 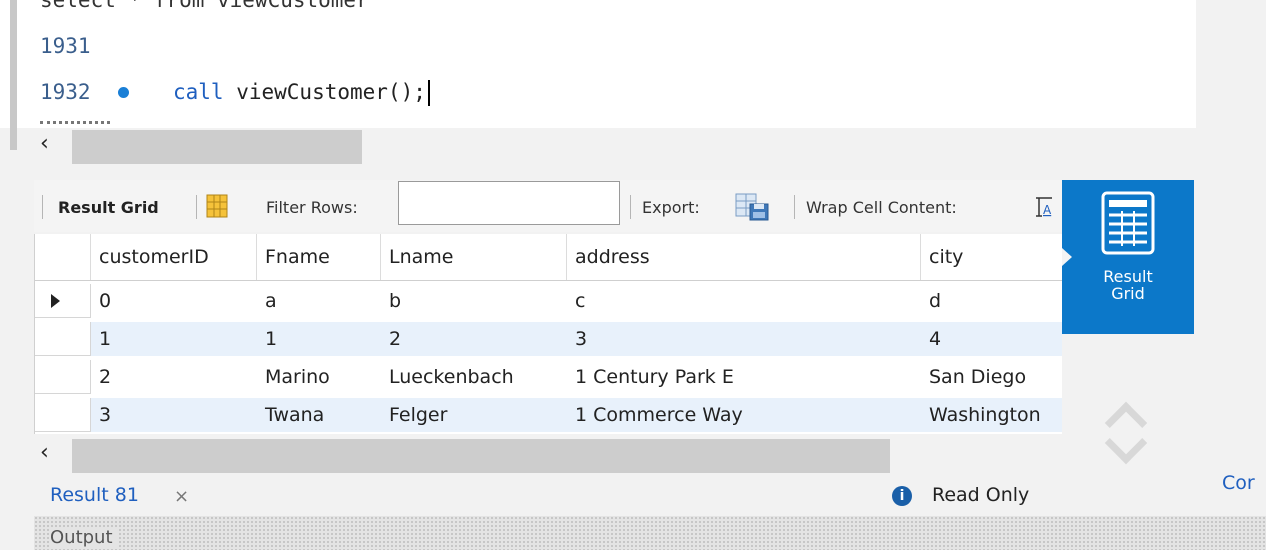 I want to click on keyword-call: call, so click(x=198, y=92).